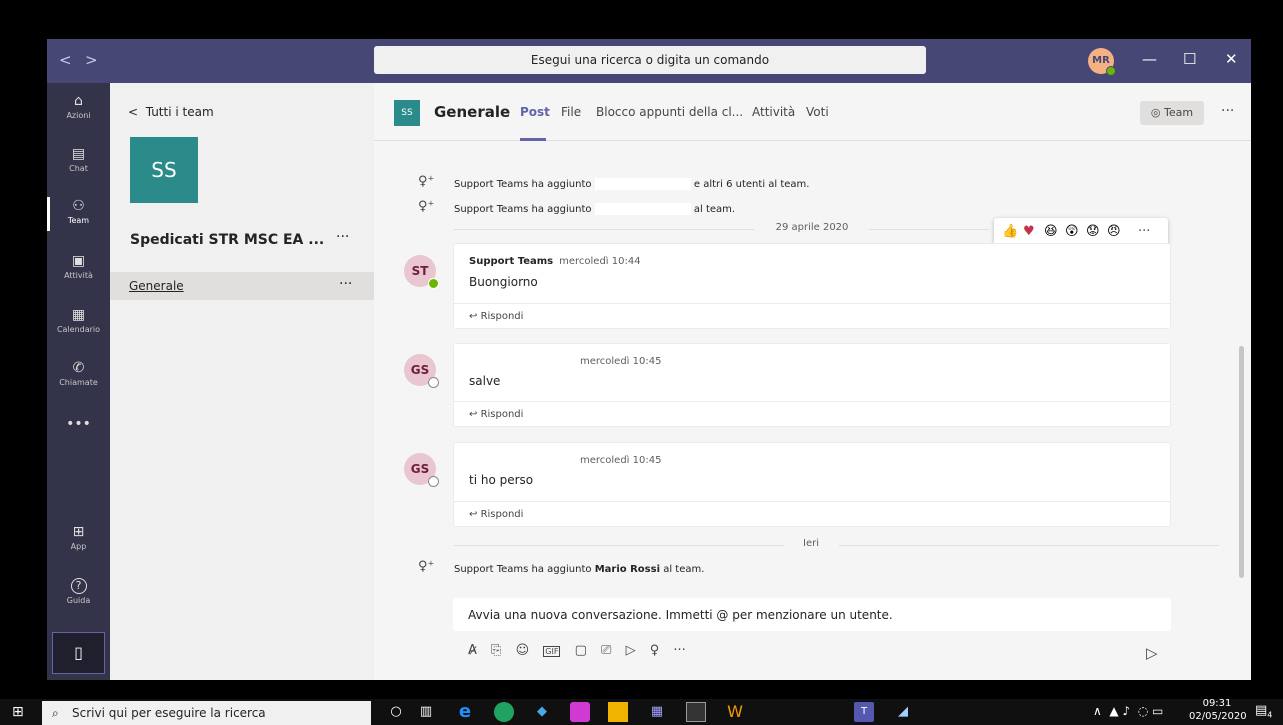 This screenshot has height=725, width=1283. Describe the element at coordinates (552, 651) in the screenshot. I see `gif-icon: GIF` at that location.